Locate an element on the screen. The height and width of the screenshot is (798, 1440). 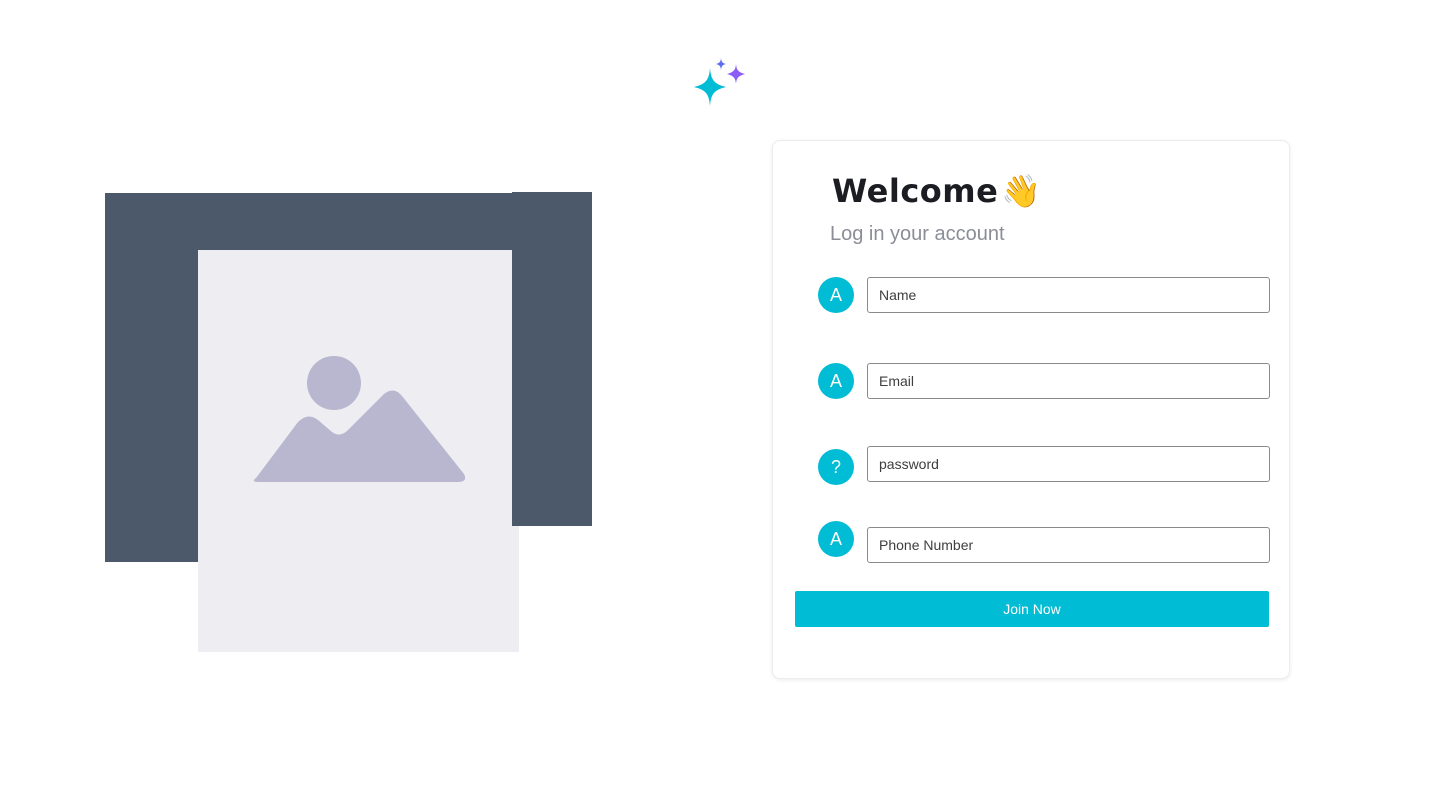
email-field is located at coordinates (1068, 381).